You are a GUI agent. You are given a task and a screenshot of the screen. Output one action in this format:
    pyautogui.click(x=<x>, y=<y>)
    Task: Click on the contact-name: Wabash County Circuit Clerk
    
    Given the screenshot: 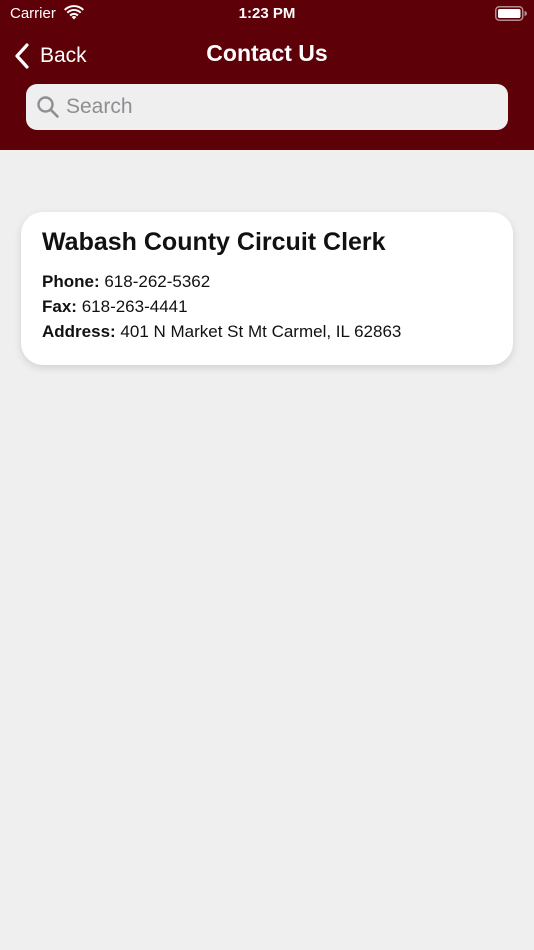 What is the action you would take?
    pyautogui.click(x=214, y=242)
    